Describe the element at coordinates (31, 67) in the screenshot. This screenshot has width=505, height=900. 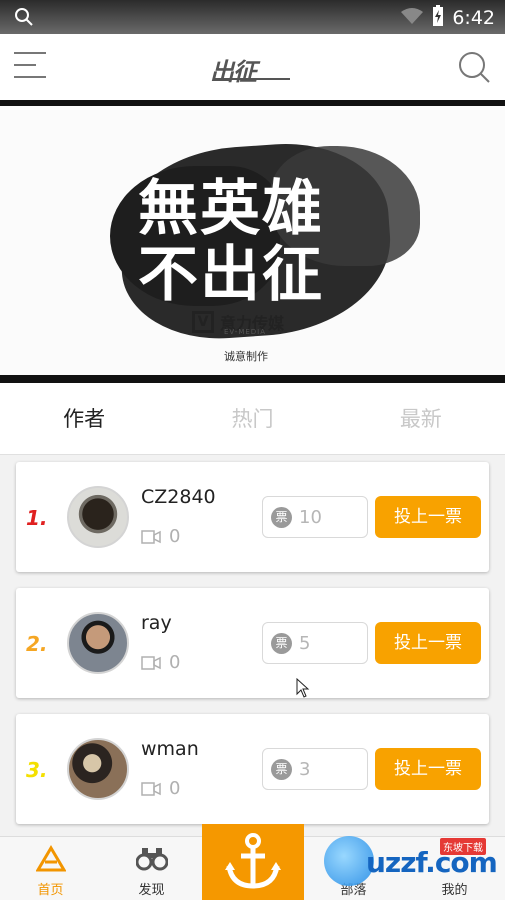
I see `menu-button` at that location.